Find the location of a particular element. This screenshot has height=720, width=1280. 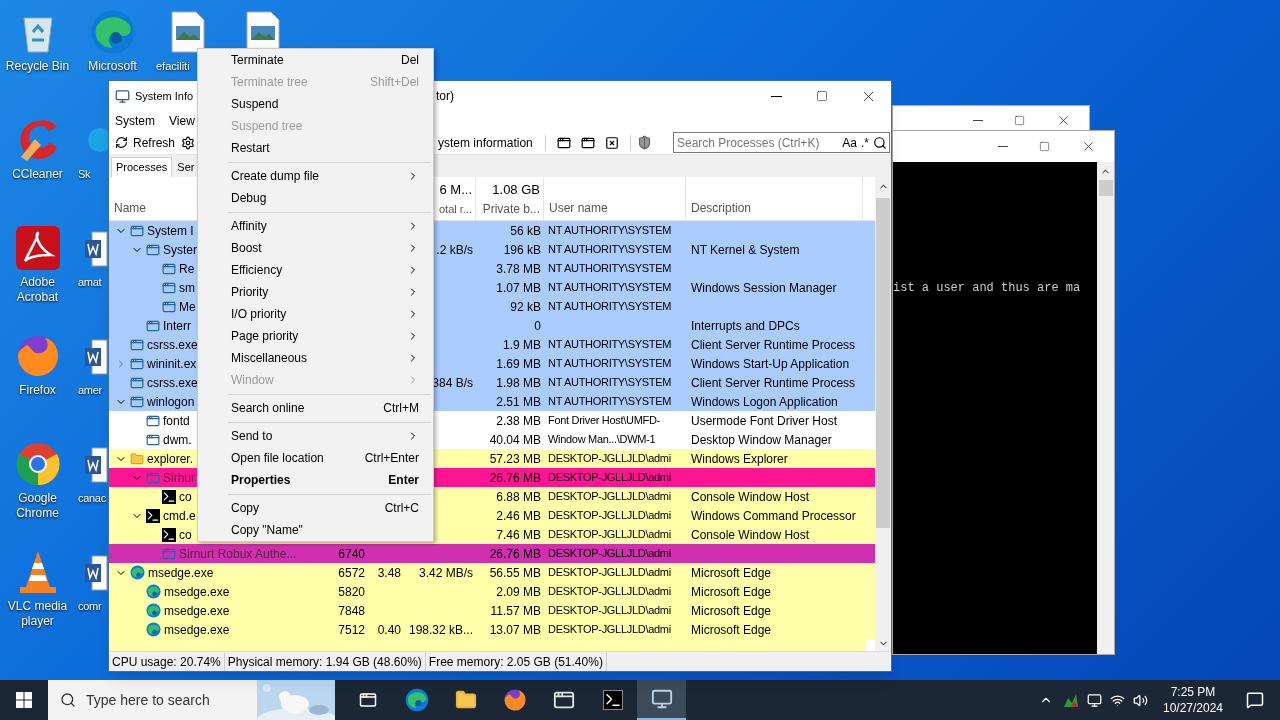

desktop-icon-label: Sk is located at coordinates (84, 174).